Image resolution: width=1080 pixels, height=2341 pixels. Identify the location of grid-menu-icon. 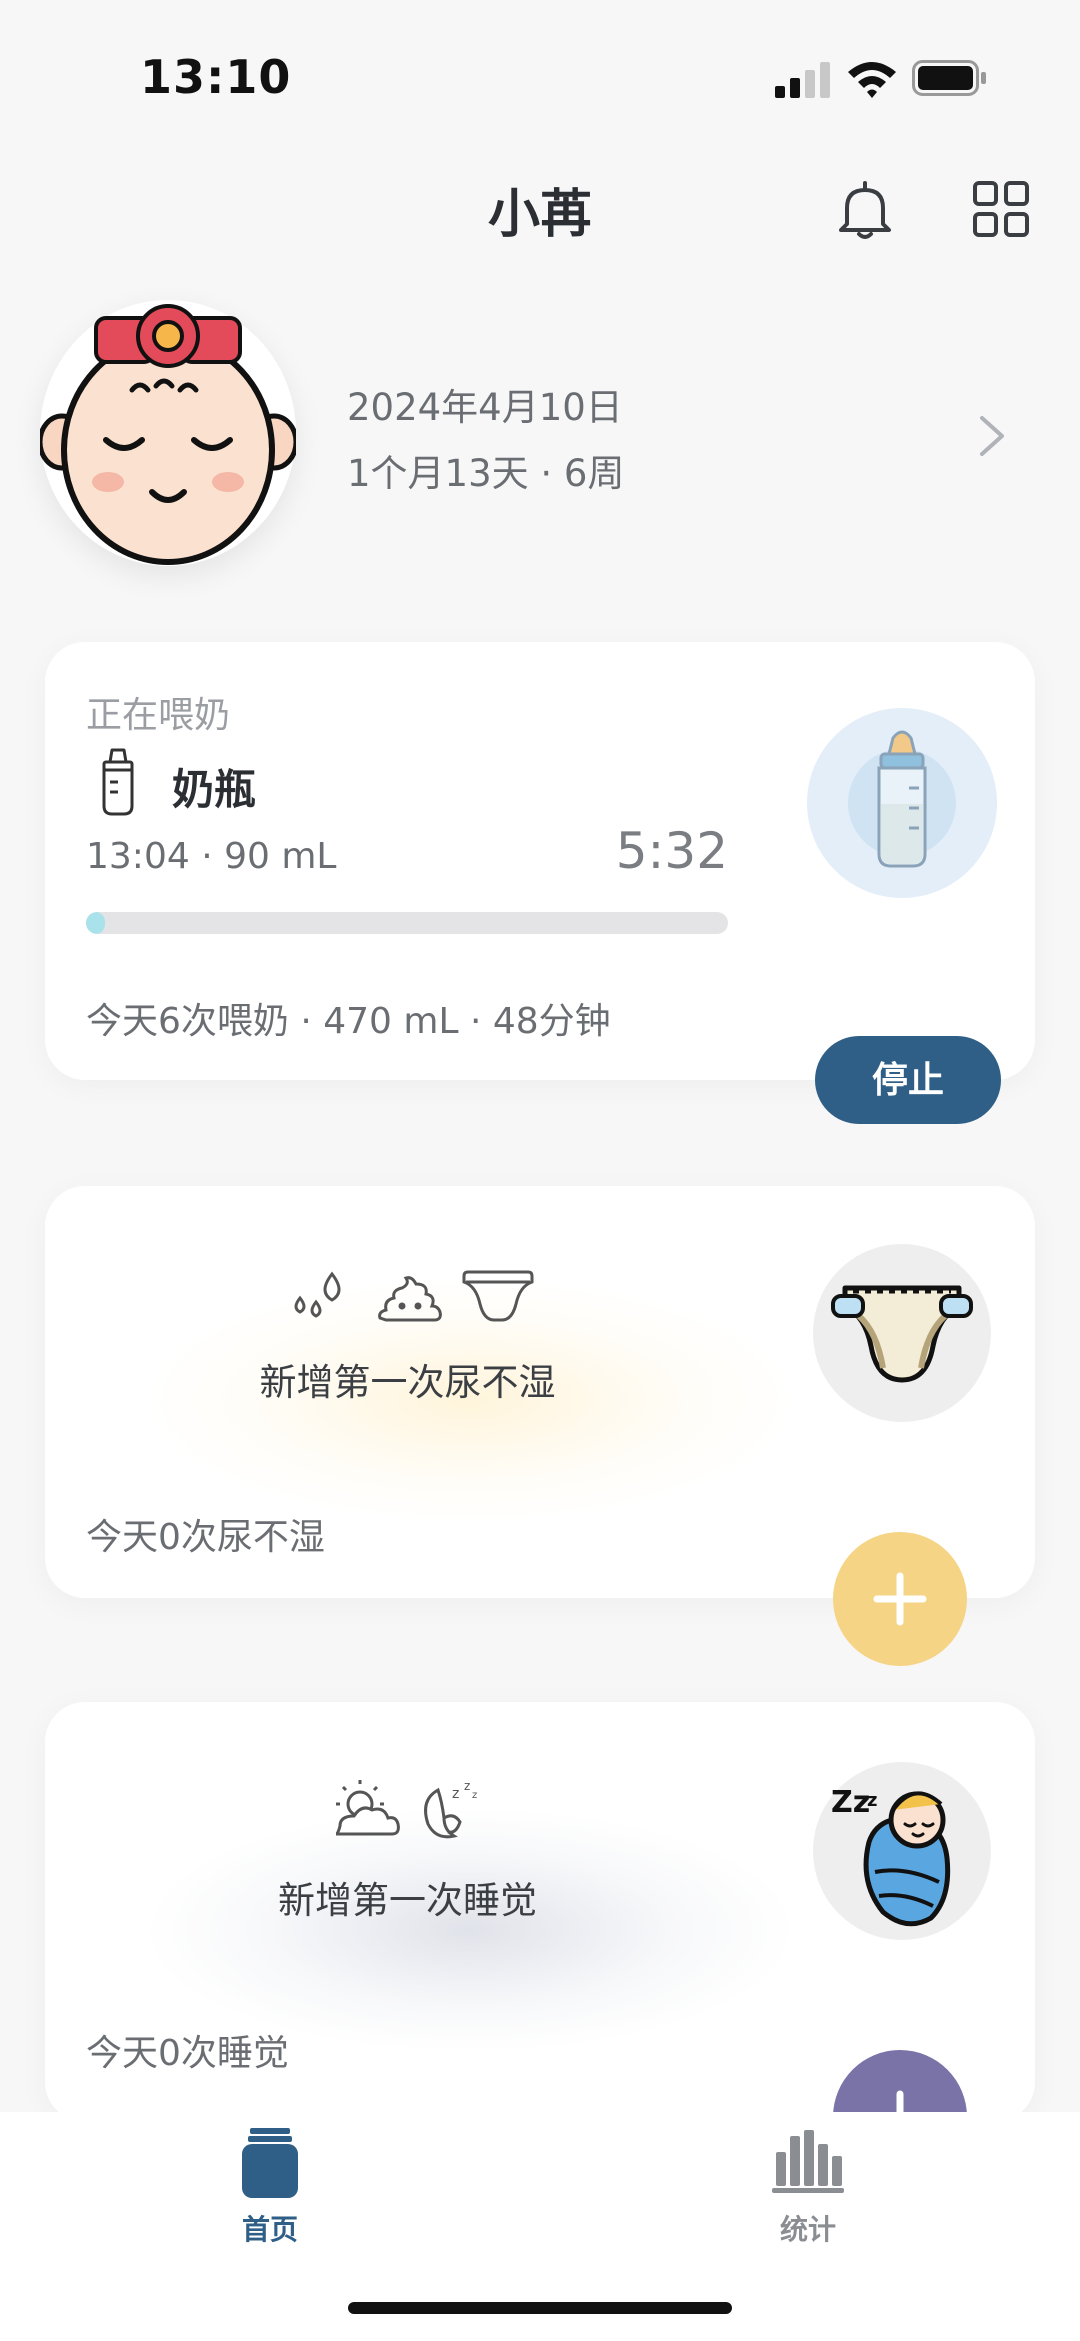
(1001, 209).